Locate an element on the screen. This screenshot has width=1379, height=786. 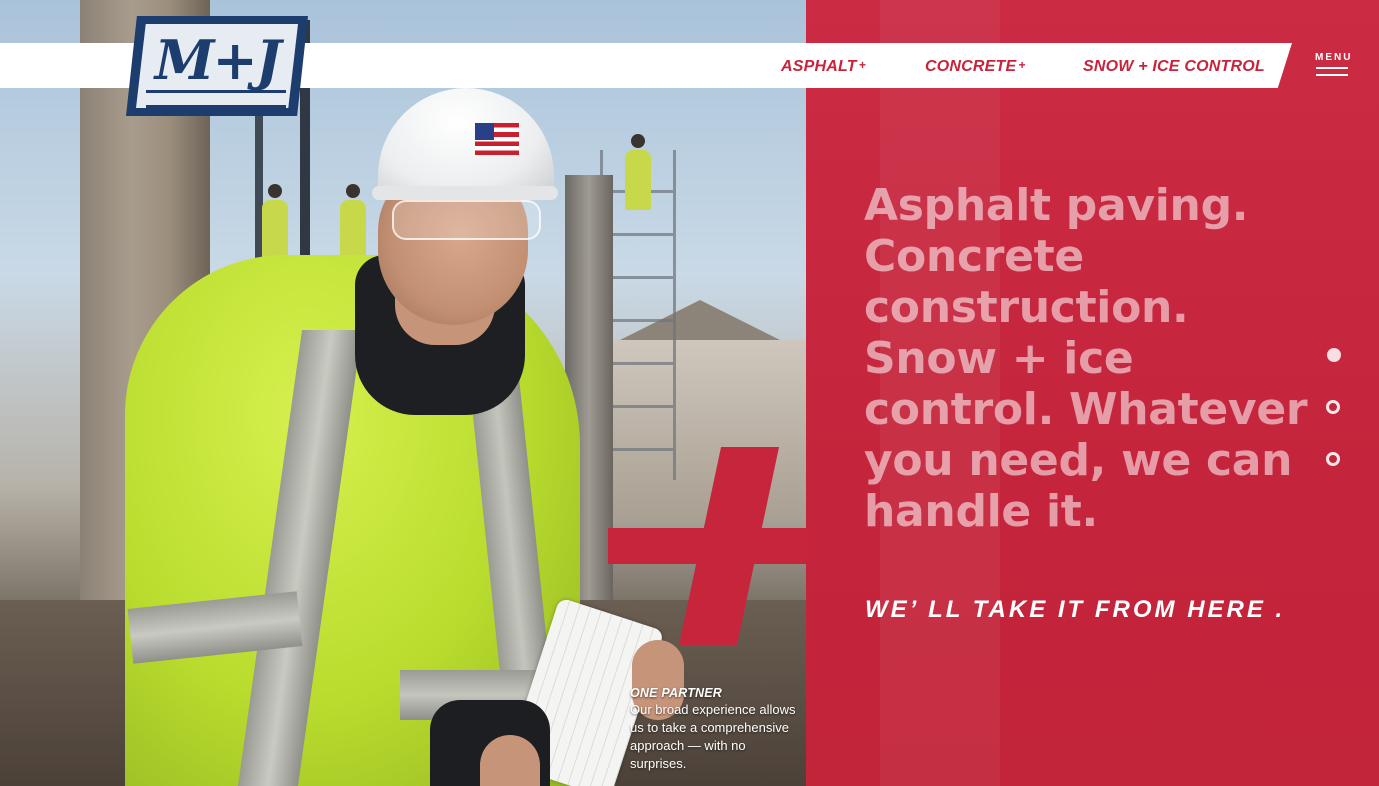
hero-tagline: WE’ LL TAKE IT FROM HERE . is located at coordinates (1075, 609).